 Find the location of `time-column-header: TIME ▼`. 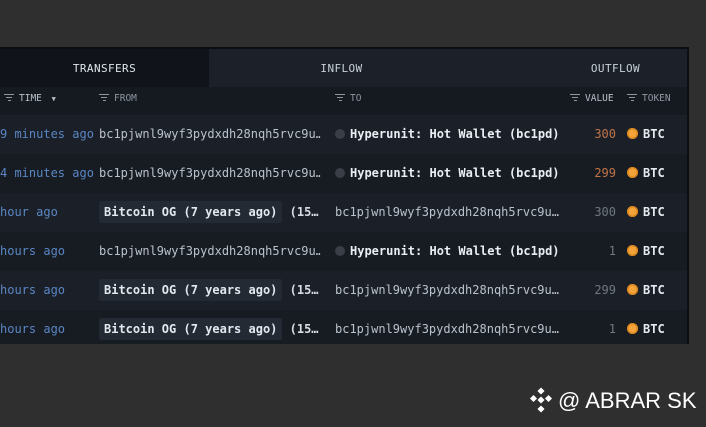

time-column-header: TIME ▼ is located at coordinates (30, 98).